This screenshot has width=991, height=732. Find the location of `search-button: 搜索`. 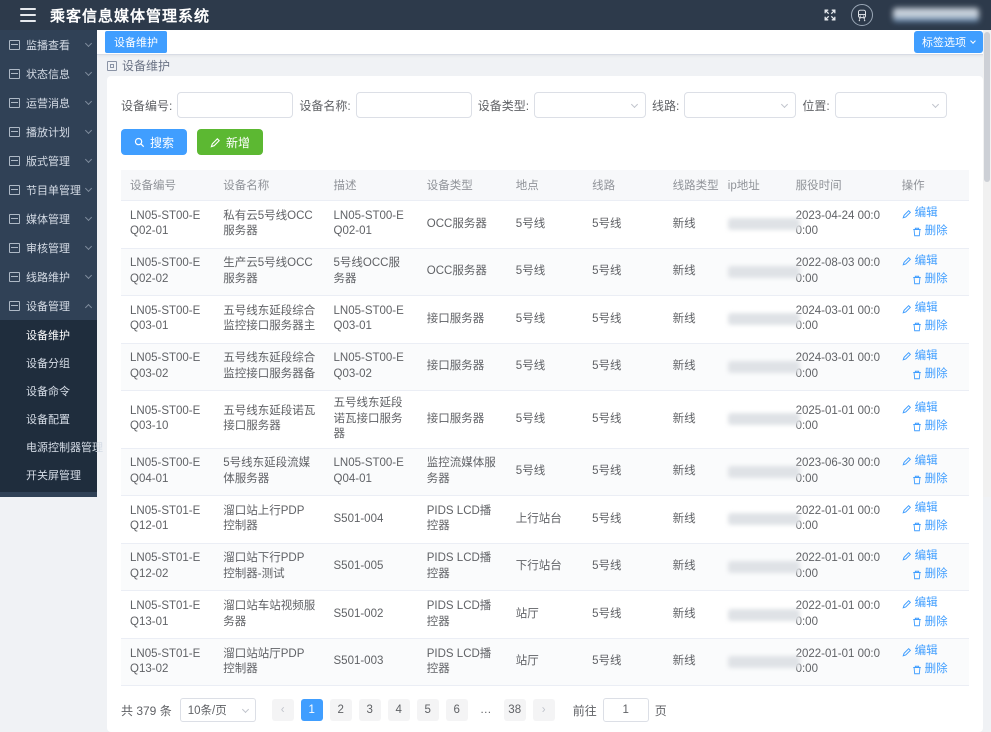

search-button: 搜索 is located at coordinates (154, 142).